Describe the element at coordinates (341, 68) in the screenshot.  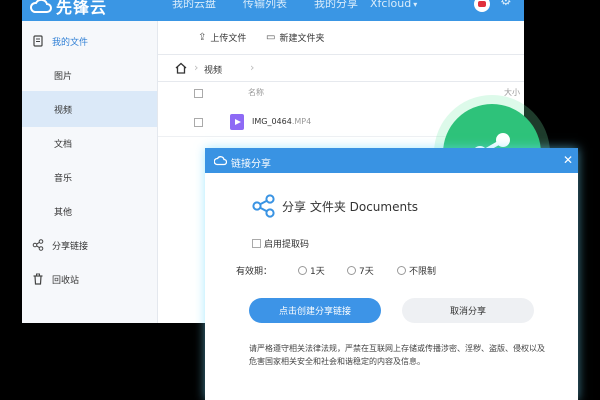
I see `breadcrumb: › 视频 ›` at that location.